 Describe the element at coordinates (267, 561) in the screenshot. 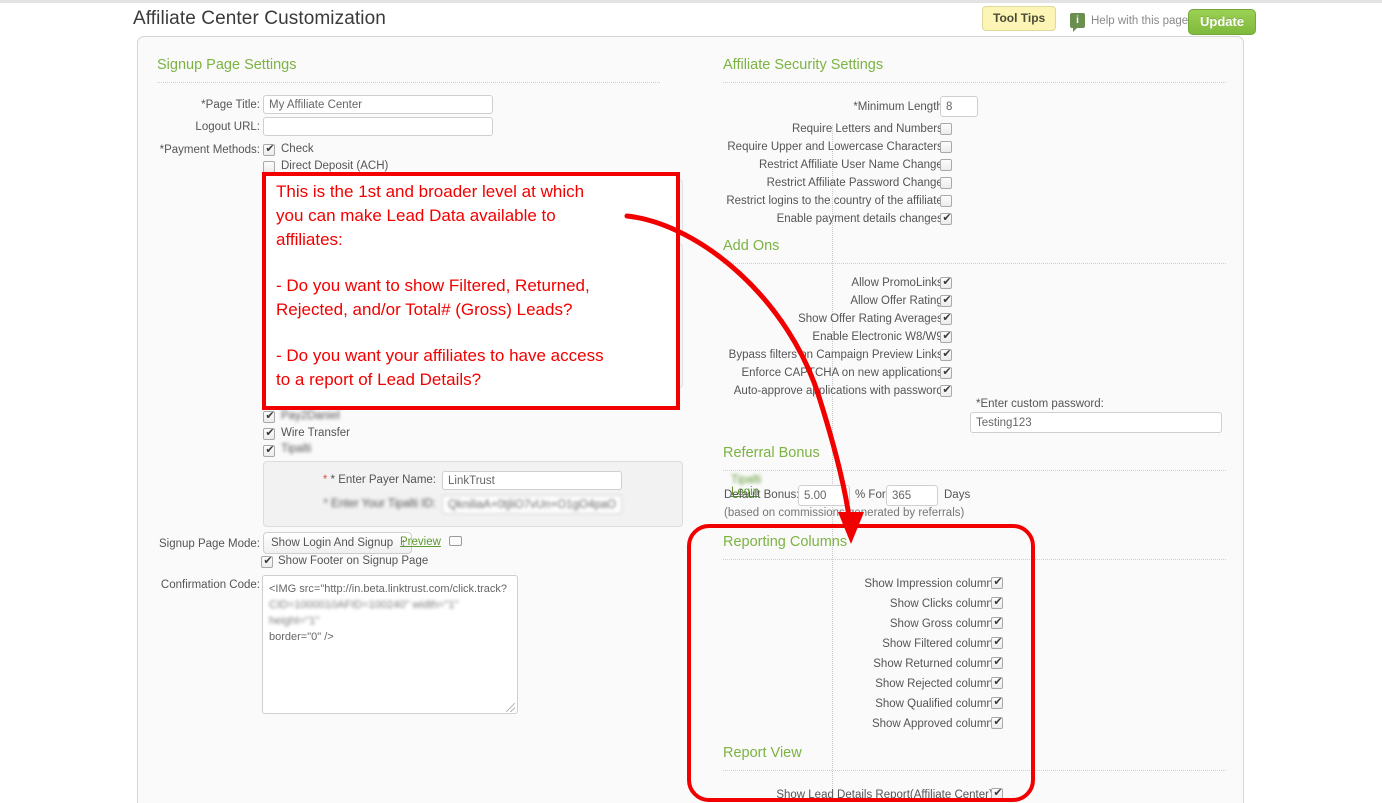

I see `show-footer-checkbox` at that location.